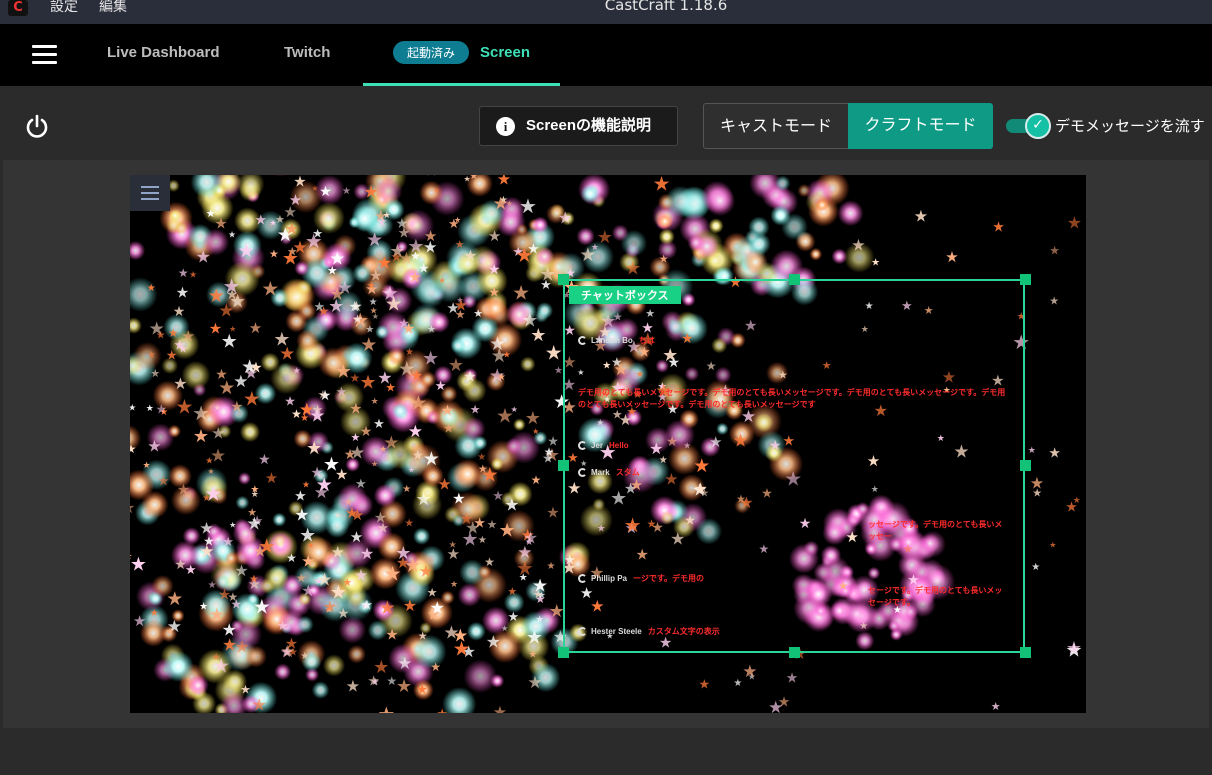 The width and height of the screenshot is (1212, 775). I want to click on hamburger-menu-icon, so click(44, 55).